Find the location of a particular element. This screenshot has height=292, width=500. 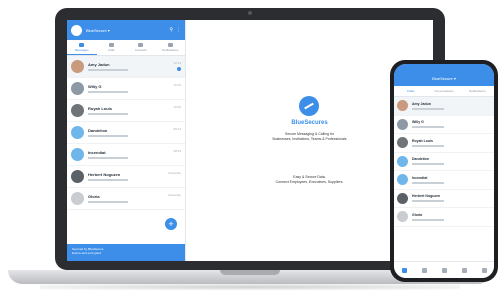

phone-tab-conversations: Conversations is located at coordinates (443, 91).